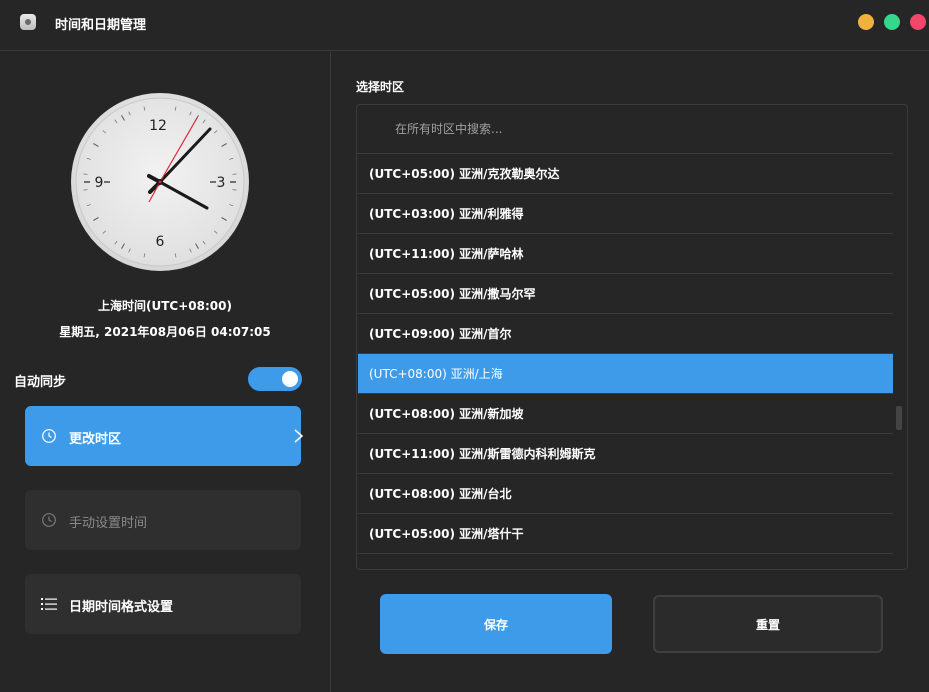  Describe the element at coordinates (625, 494) in the screenshot. I see `timezone-row: (UTC+08:00) 亚洲/台北` at that location.